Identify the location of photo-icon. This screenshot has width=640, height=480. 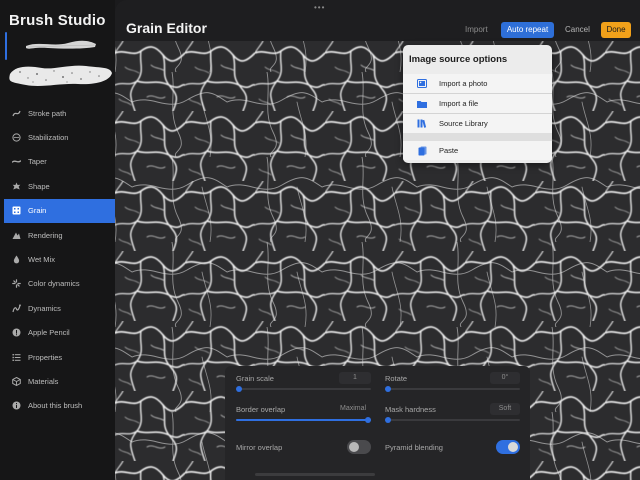
(422, 83).